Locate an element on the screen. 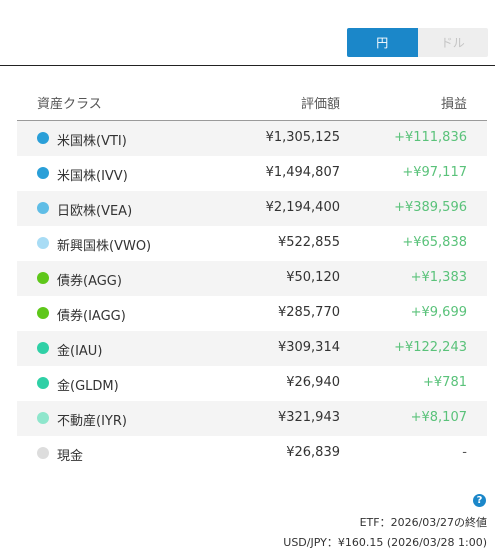 This screenshot has width=495, height=551. currency-toggle: 円 ドル is located at coordinates (417, 42).